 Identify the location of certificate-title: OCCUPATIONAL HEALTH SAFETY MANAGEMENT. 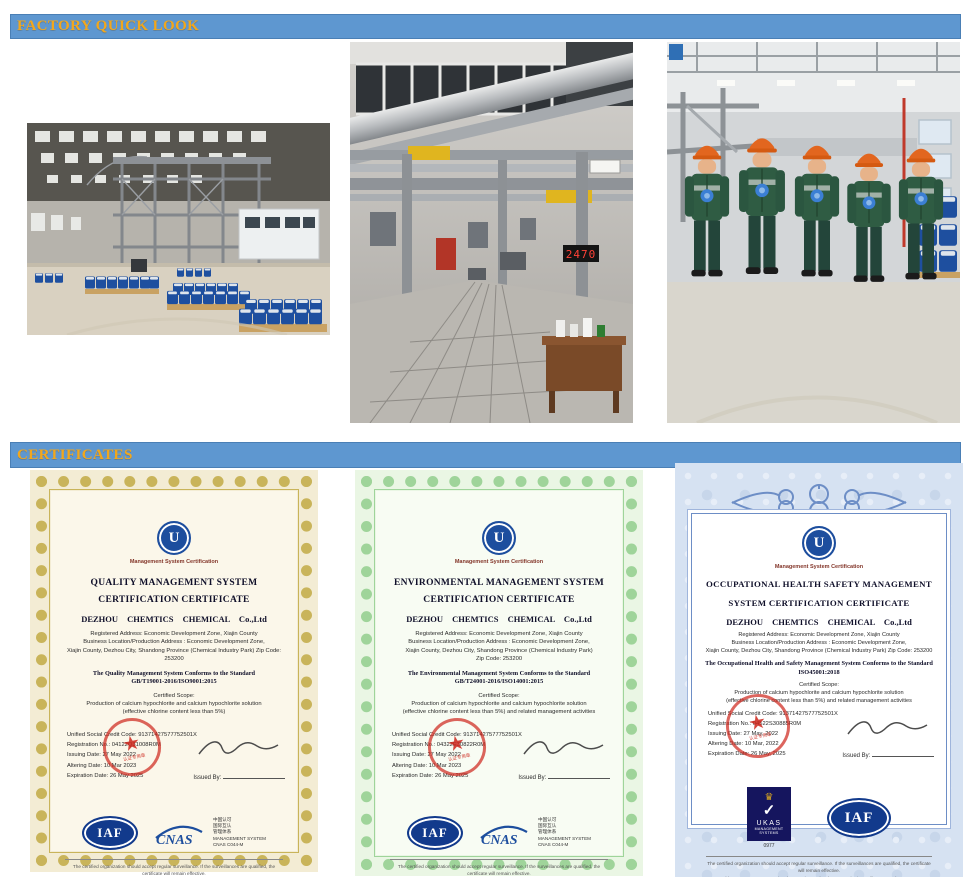
(819, 584).